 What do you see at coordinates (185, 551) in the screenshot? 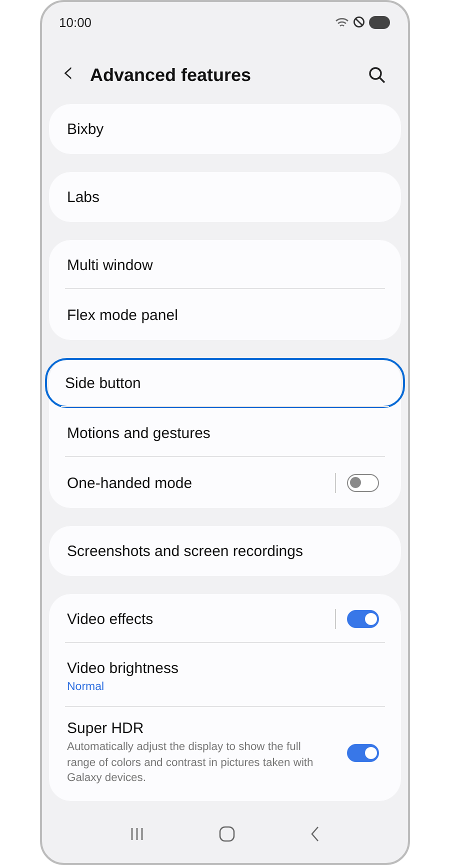
I see `item-label: Screenshots and screen recordings` at bounding box center [185, 551].